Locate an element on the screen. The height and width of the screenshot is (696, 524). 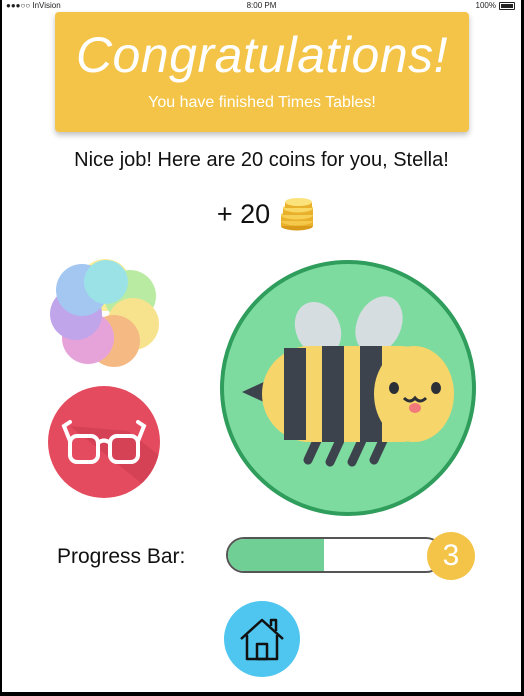
progress-fill is located at coordinates (276, 555).